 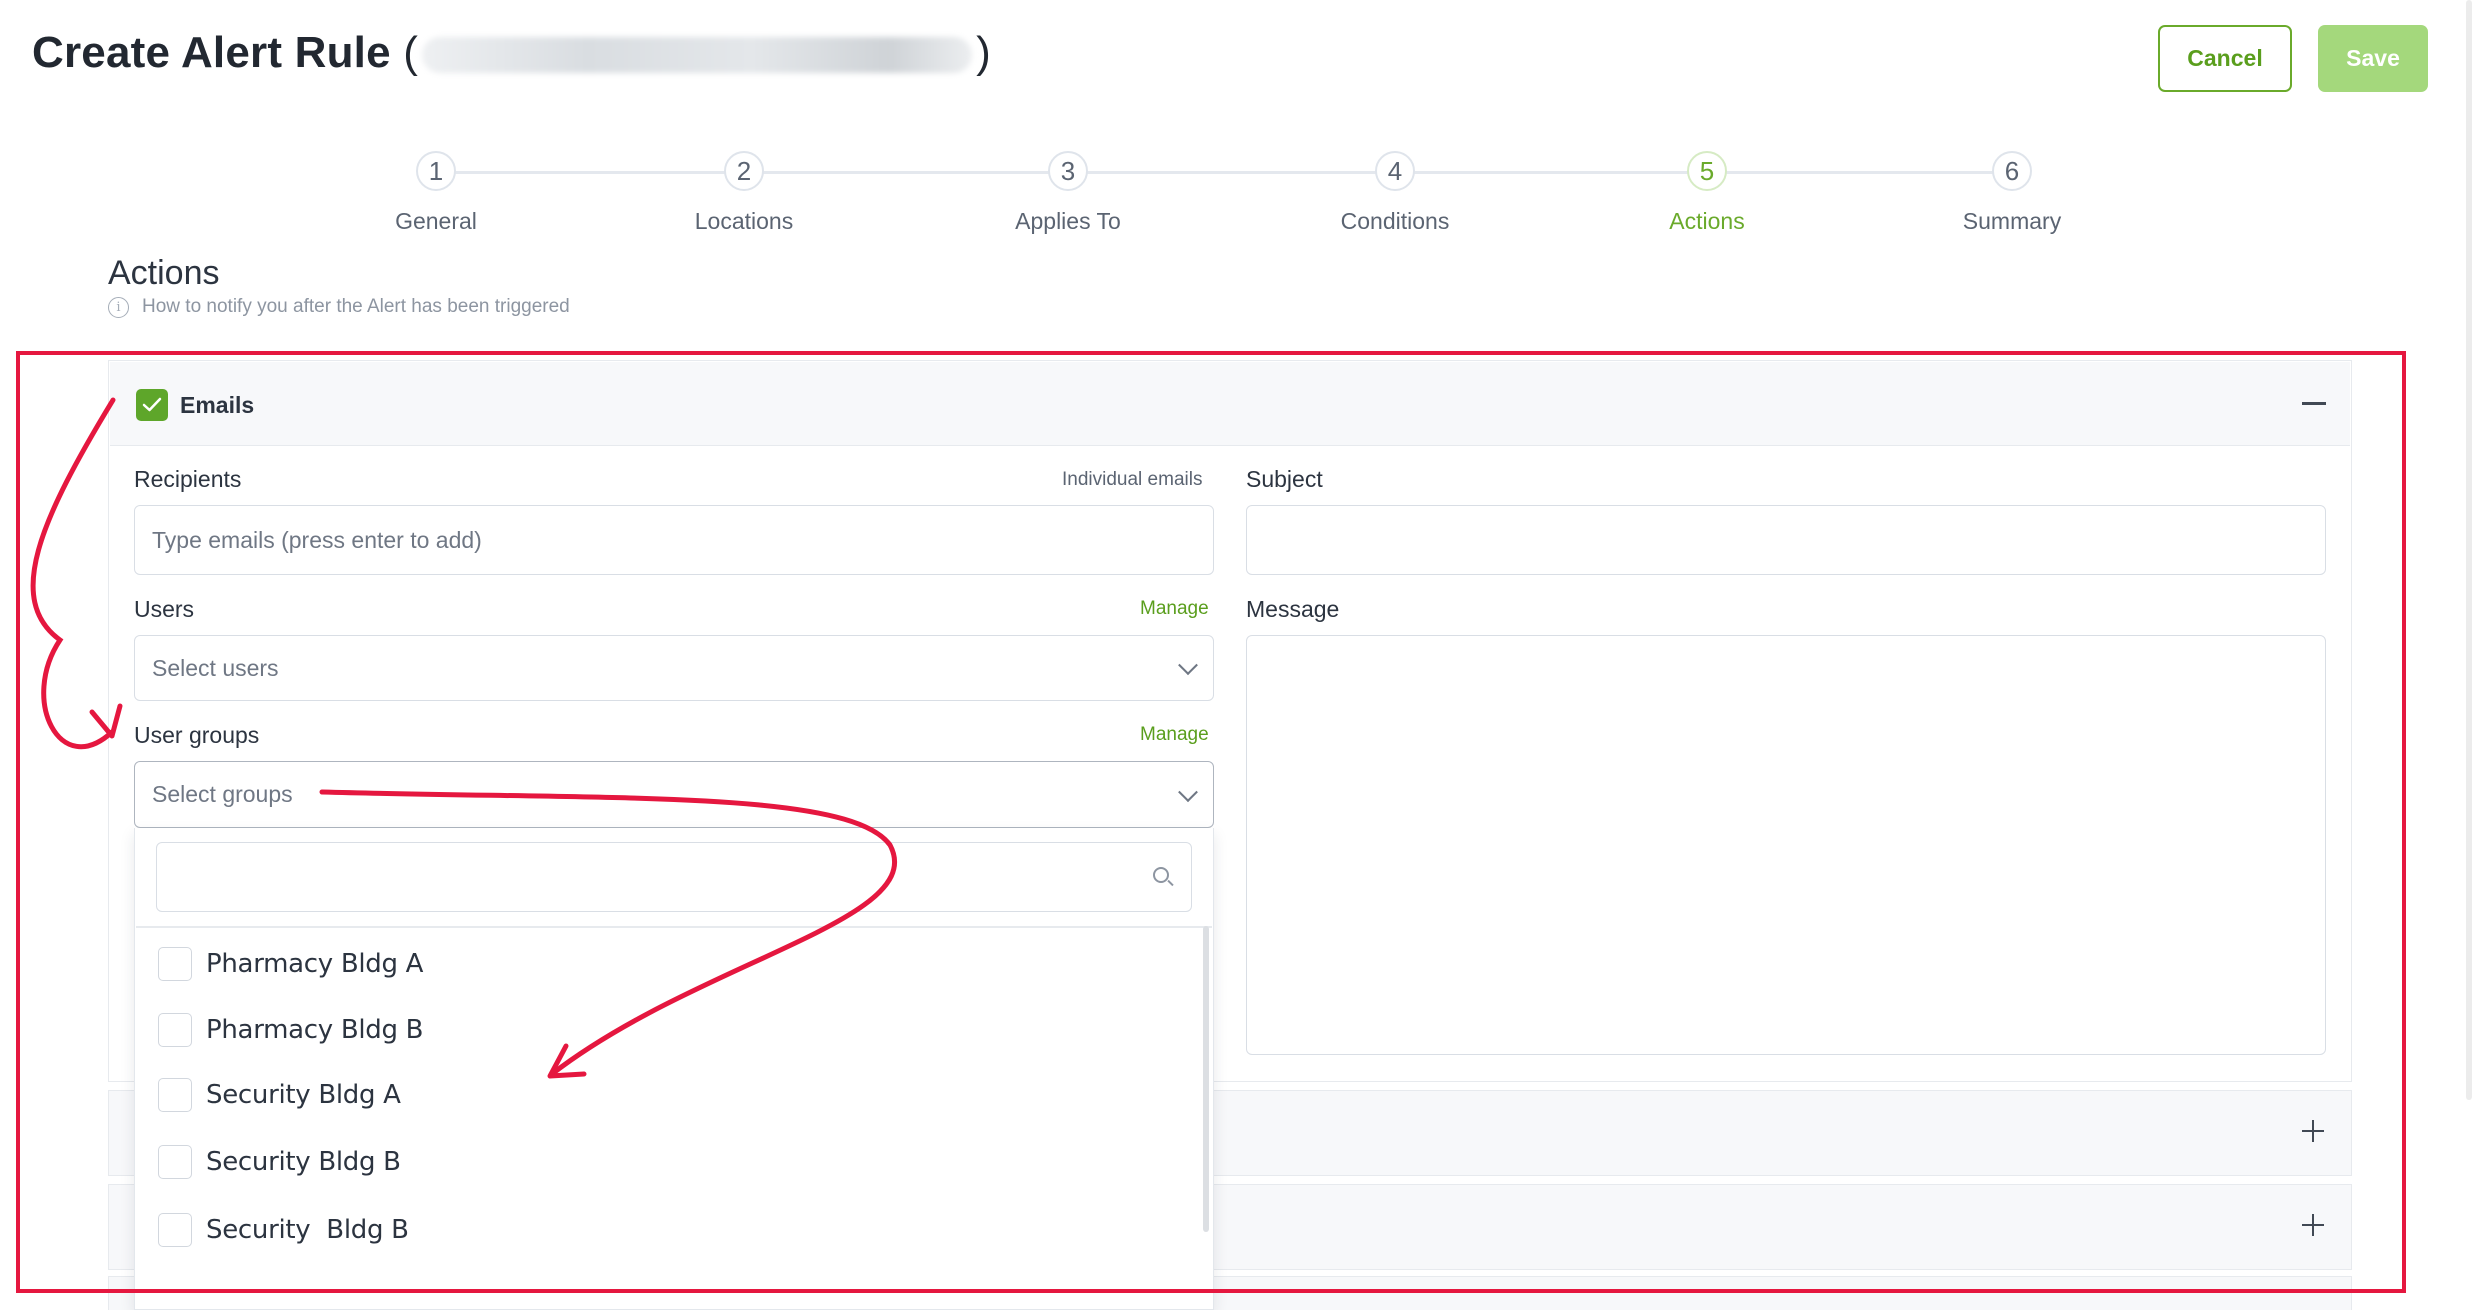 I want to click on collapse-minus-icon, so click(x=2314, y=403).